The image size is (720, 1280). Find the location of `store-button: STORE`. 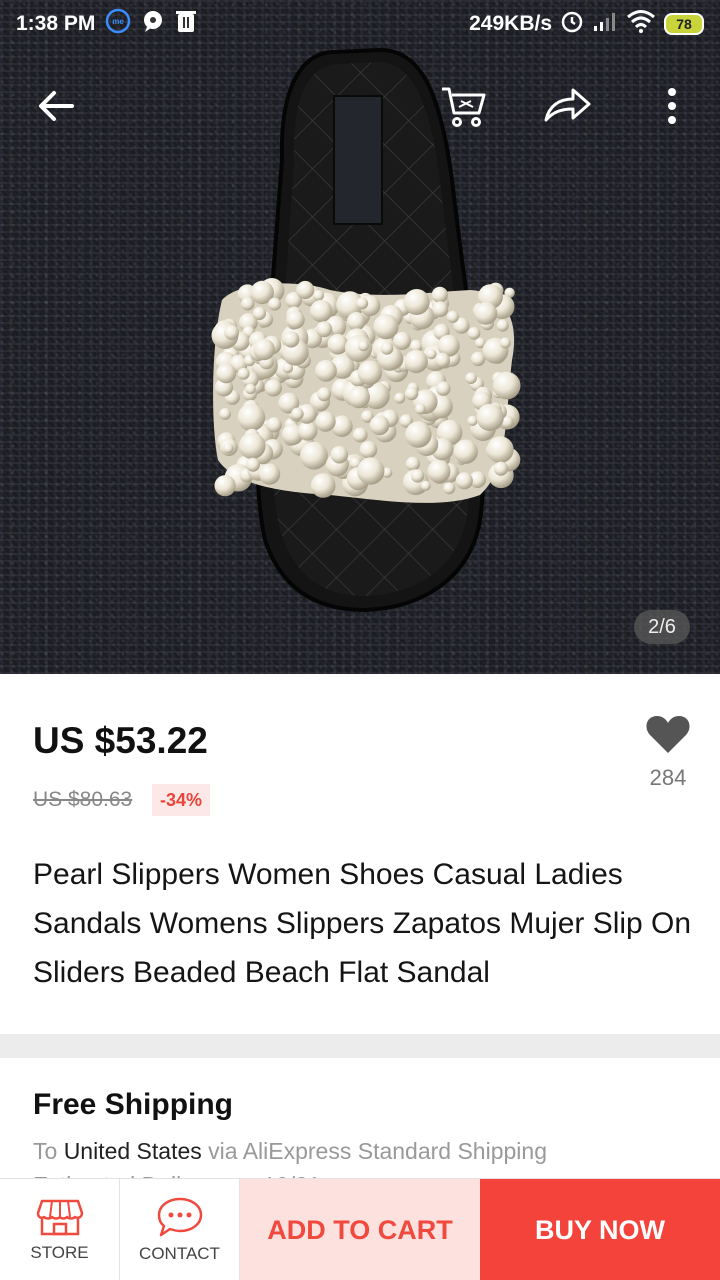

store-button: STORE is located at coordinates (60, 1229).